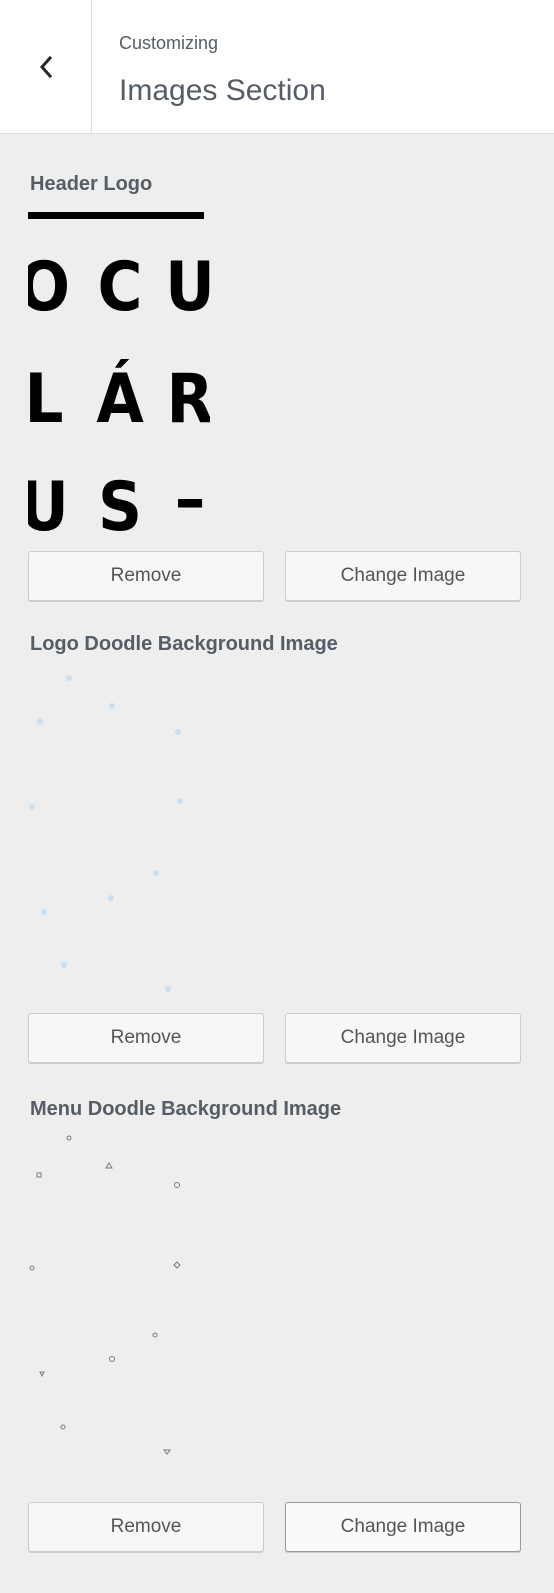 The image size is (554, 1593). I want to click on logo-doodle-image, so click(106, 833).